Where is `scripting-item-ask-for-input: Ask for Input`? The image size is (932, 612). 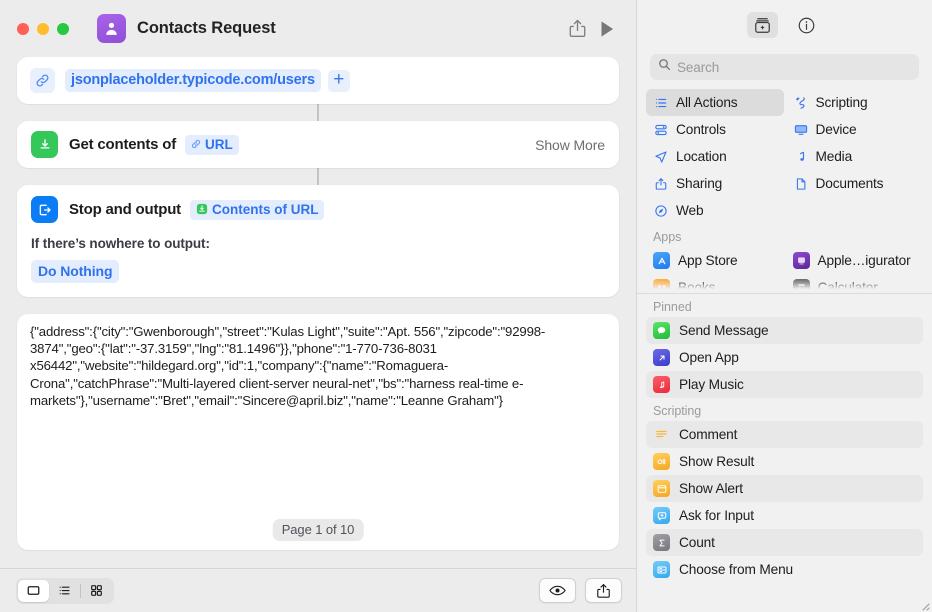
scripting-item-ask-for-input: Ask for Input is located at coordinates (784, 515).